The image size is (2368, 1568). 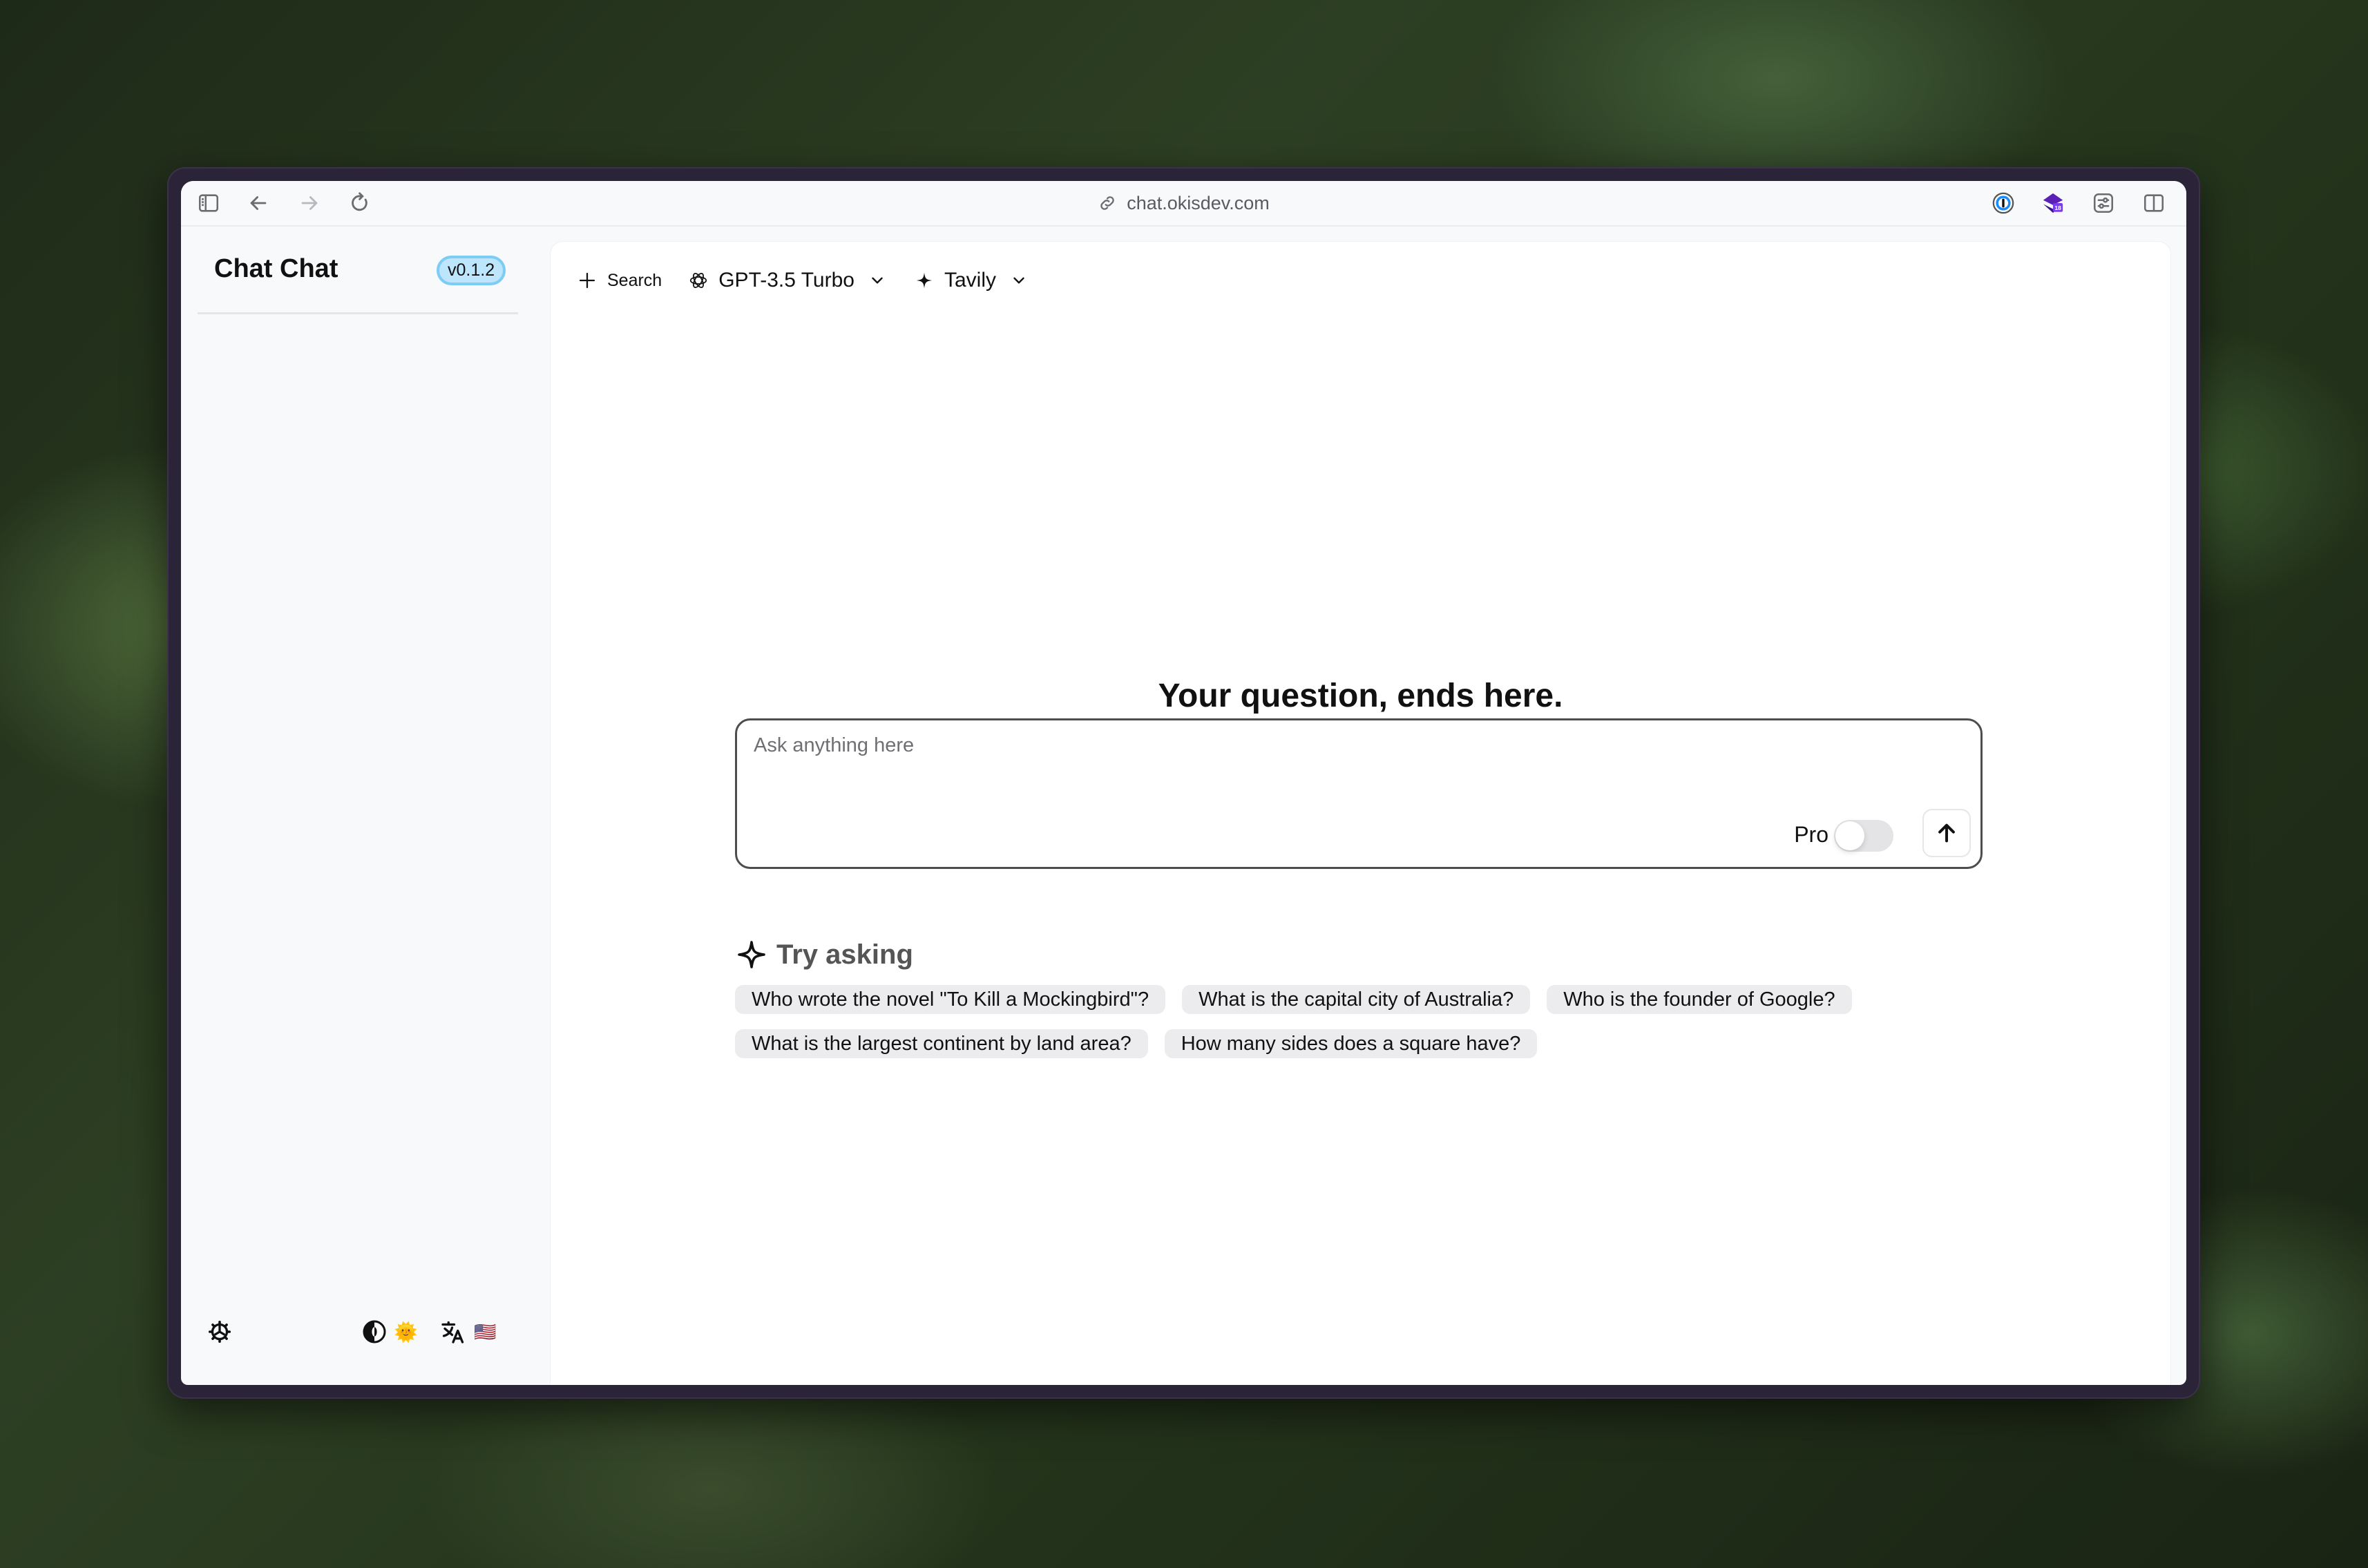 I want to click on extension-icon: 18, so click(x=2053, y=203).